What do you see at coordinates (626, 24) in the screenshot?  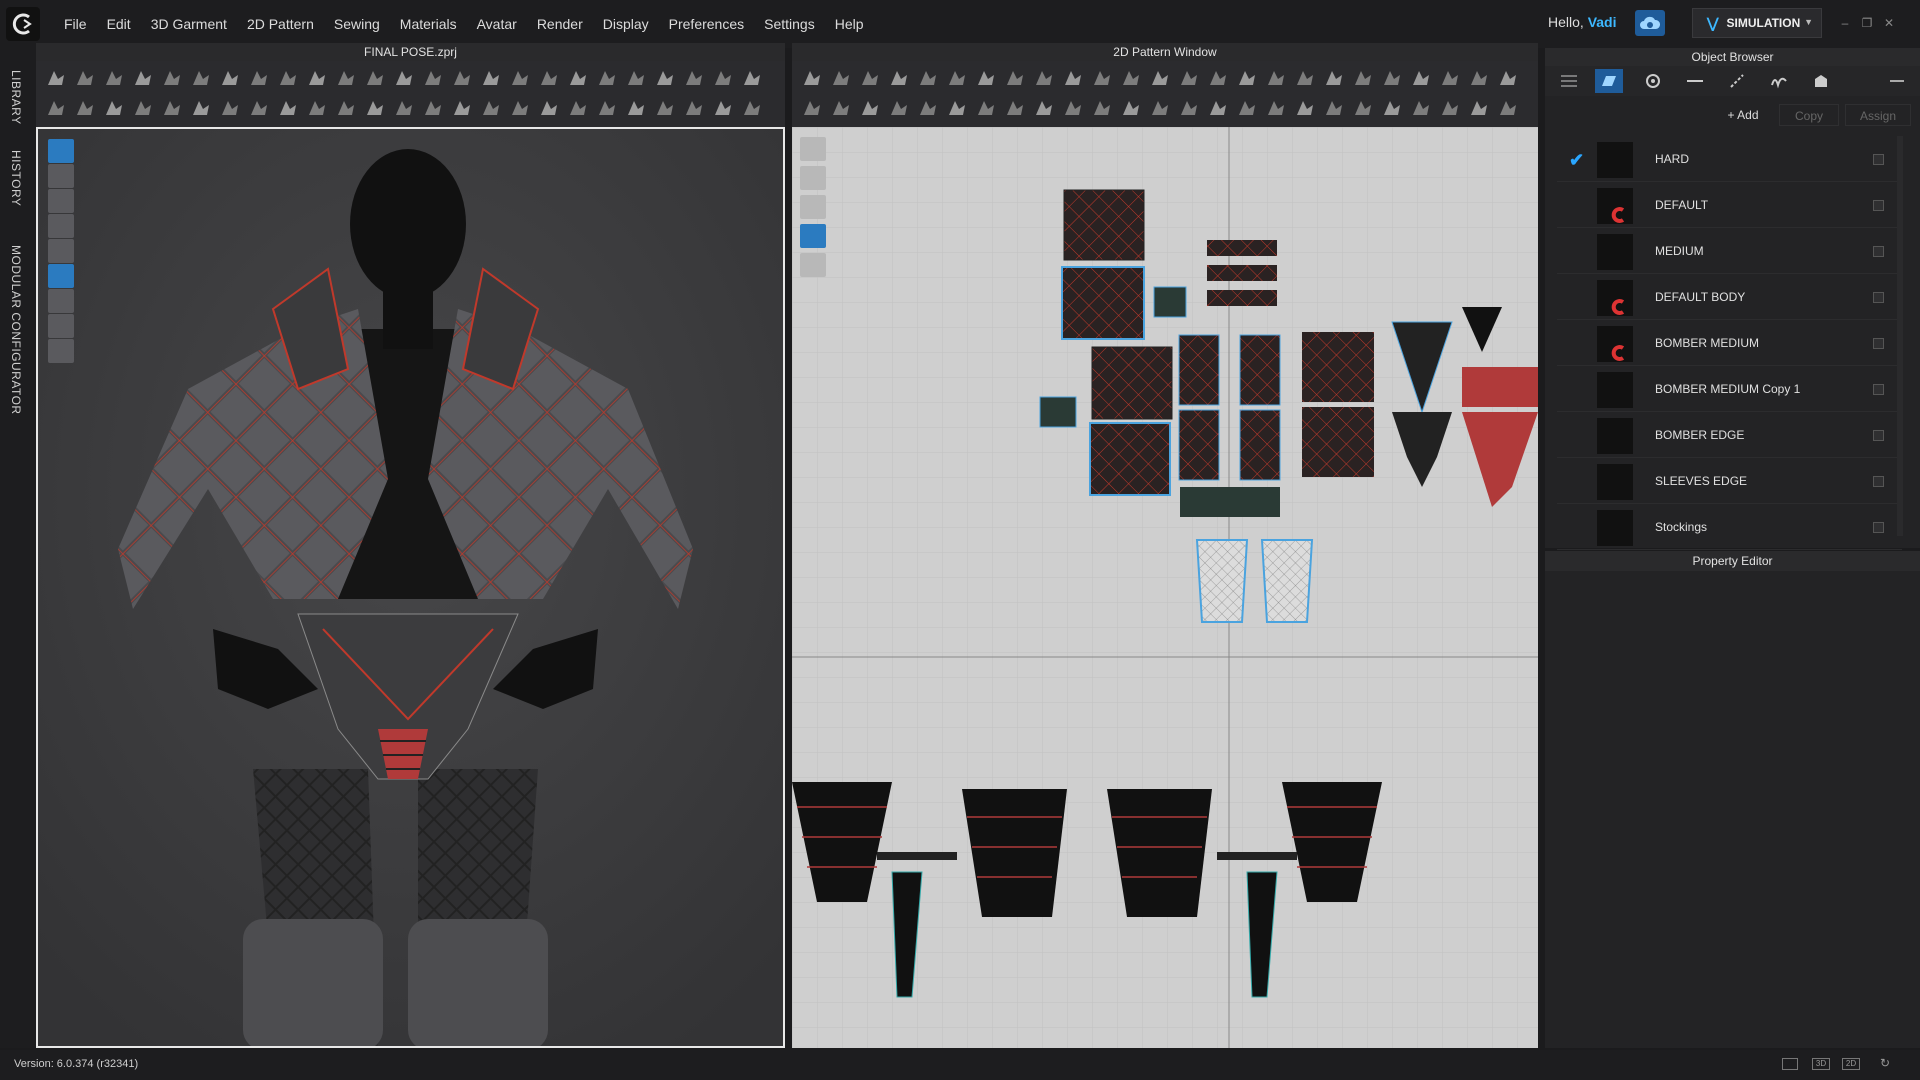 I see `menu-display: Display` at bounding box center [626, 24].